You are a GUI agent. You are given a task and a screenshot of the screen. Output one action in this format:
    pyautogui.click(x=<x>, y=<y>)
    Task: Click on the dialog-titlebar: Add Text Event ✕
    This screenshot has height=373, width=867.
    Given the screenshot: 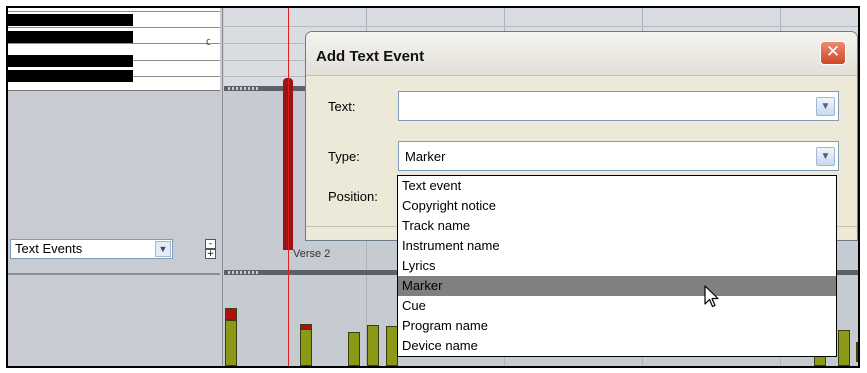 What is the action you would take?
    pyautogui.click(x=581, y=54)
    